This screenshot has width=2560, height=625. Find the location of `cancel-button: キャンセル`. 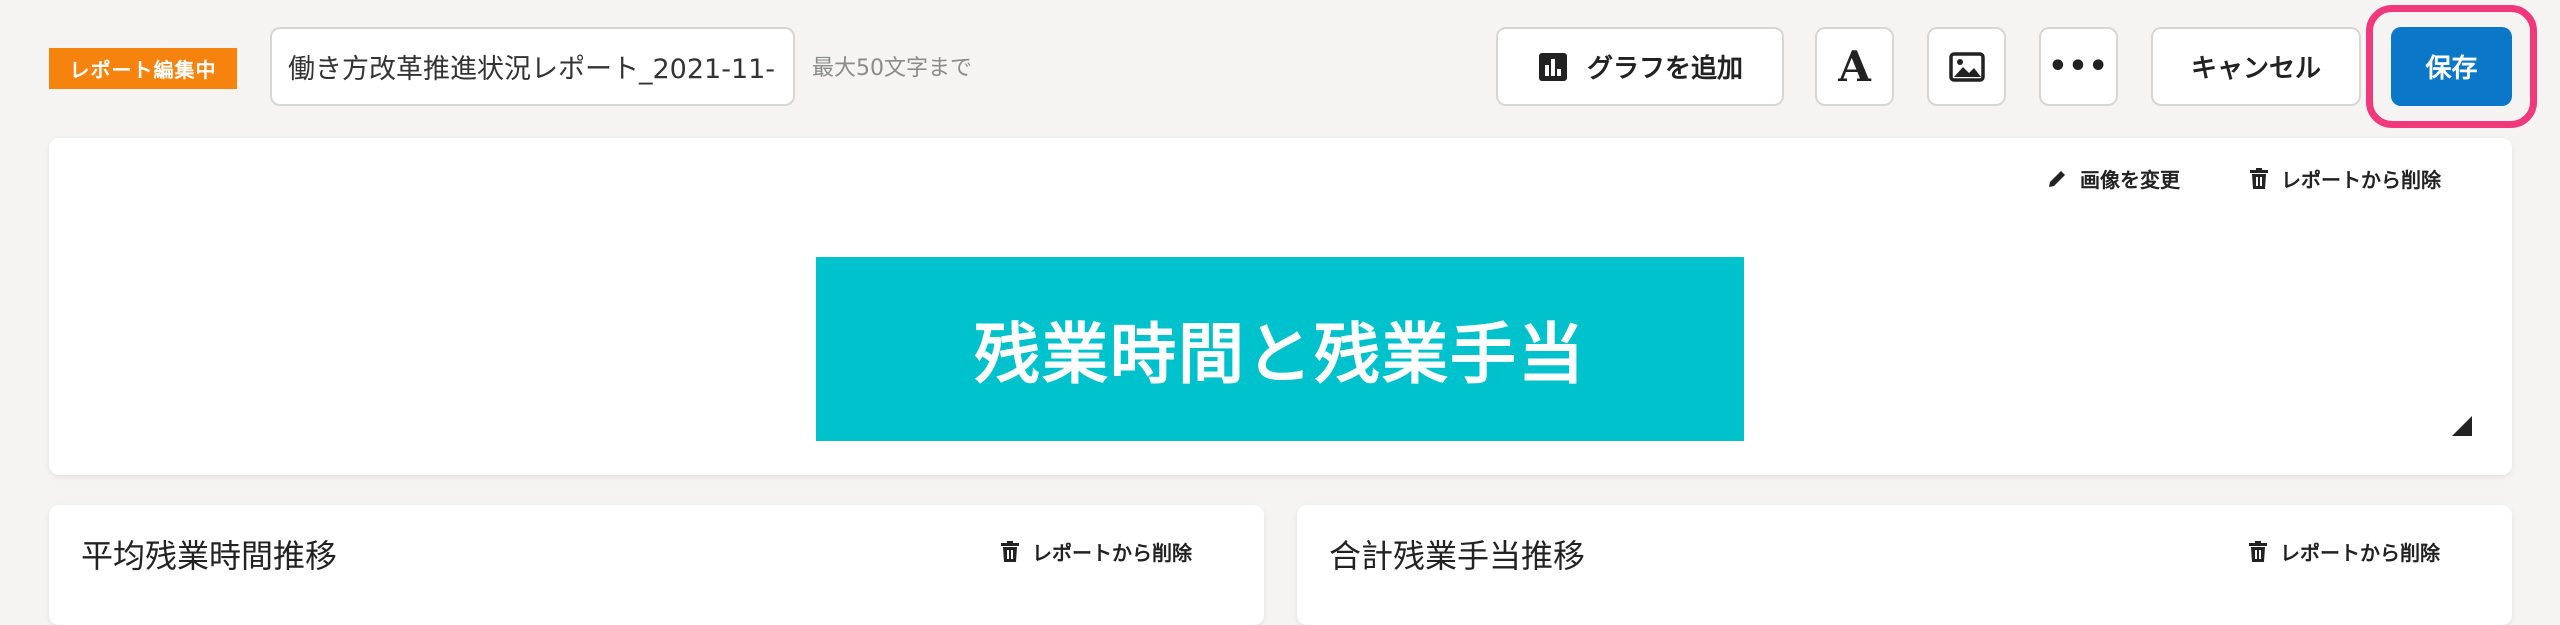

cancel-button: キャンセル is located at coordinates (2256, 66).